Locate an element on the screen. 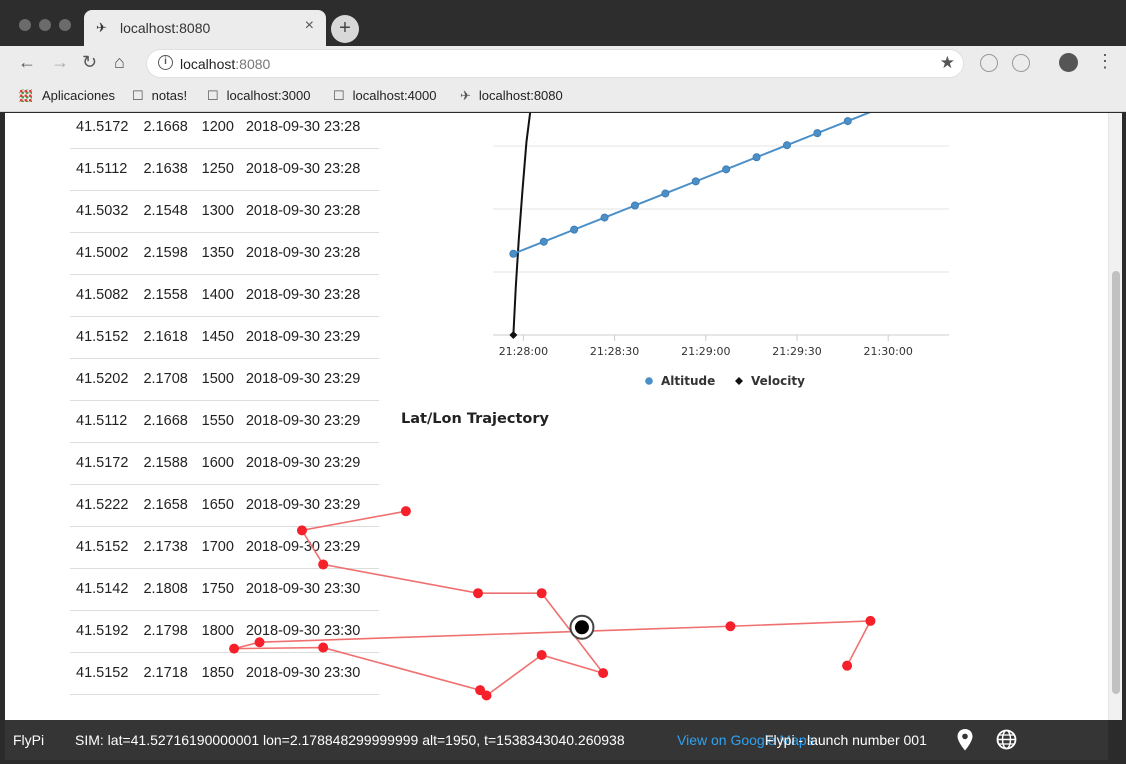 This screenshot has width=1126, height=764. new-tab-button: + is located at coordinates (345, 29).